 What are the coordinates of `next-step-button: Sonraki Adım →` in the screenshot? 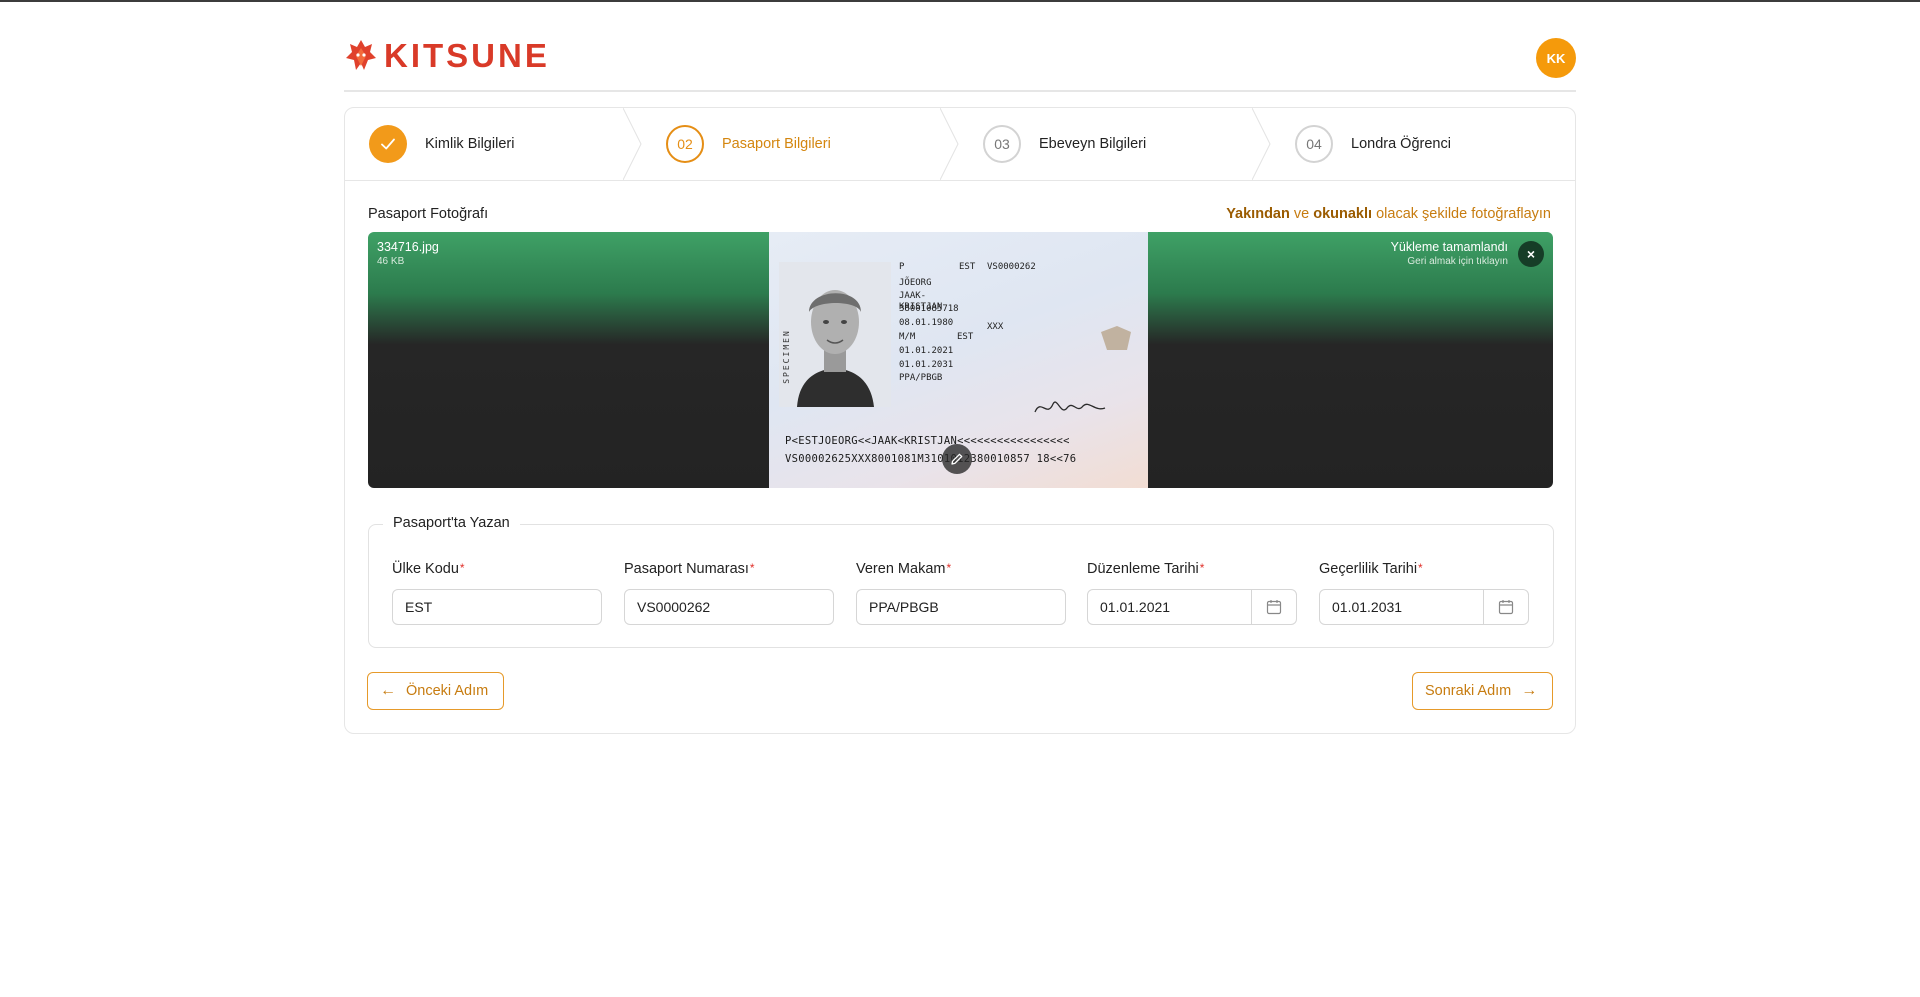 It's located at (1482, 691).